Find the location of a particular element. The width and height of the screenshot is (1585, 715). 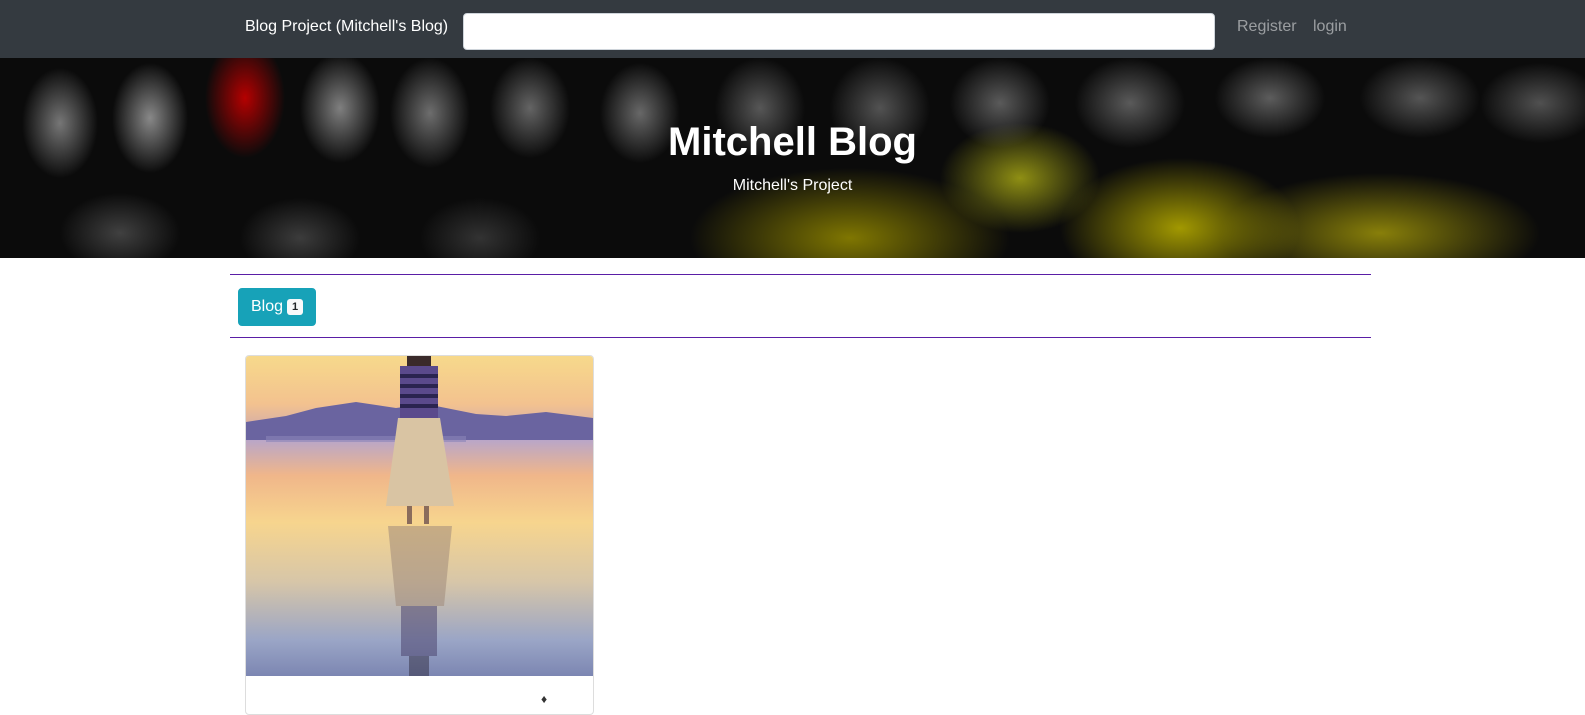

hero-title: Mitchell Blog is located at coordinates (792, 142).